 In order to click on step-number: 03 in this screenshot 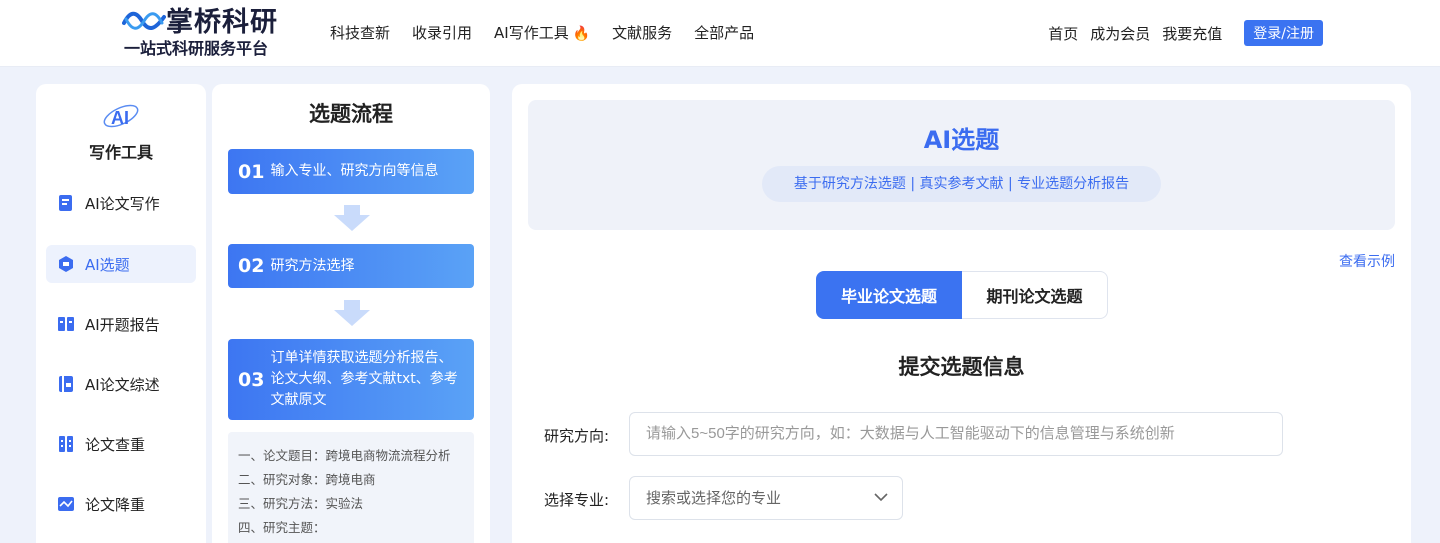, I will do `click(251, 379)`.